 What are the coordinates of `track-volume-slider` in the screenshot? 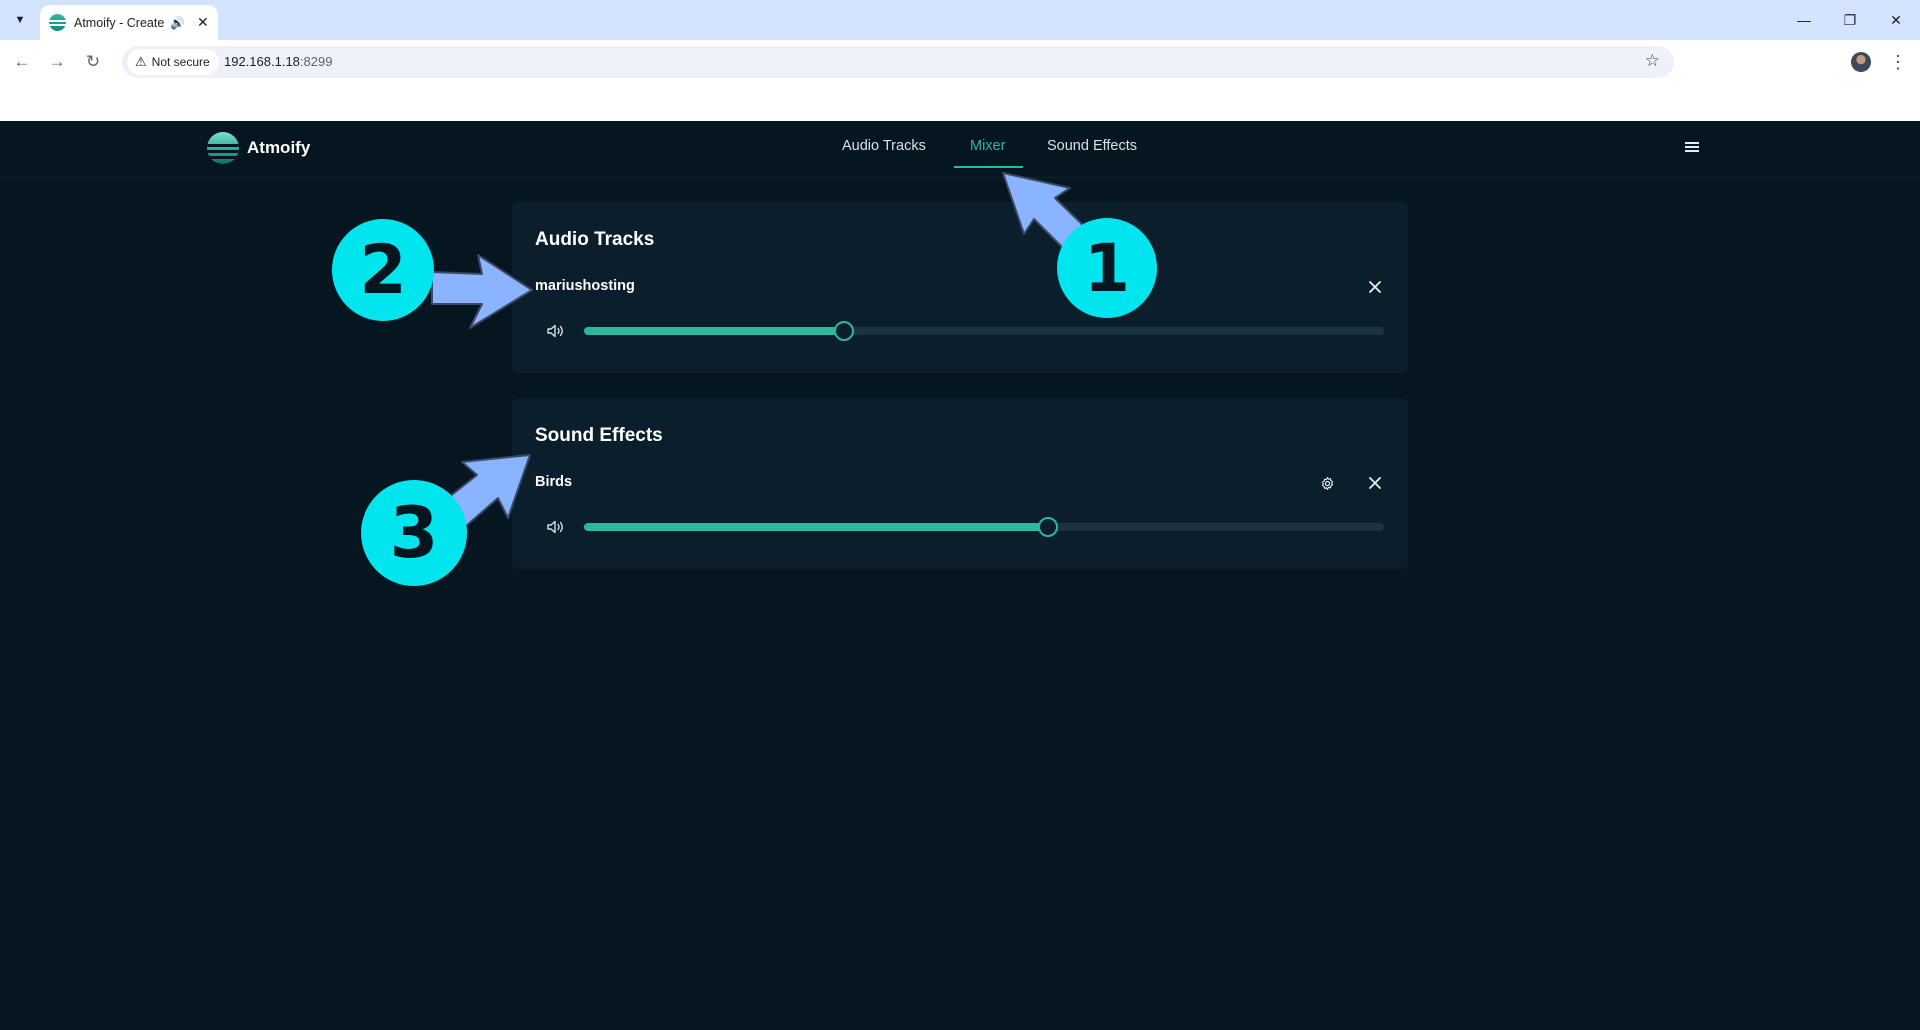 It's located at (984, 331).